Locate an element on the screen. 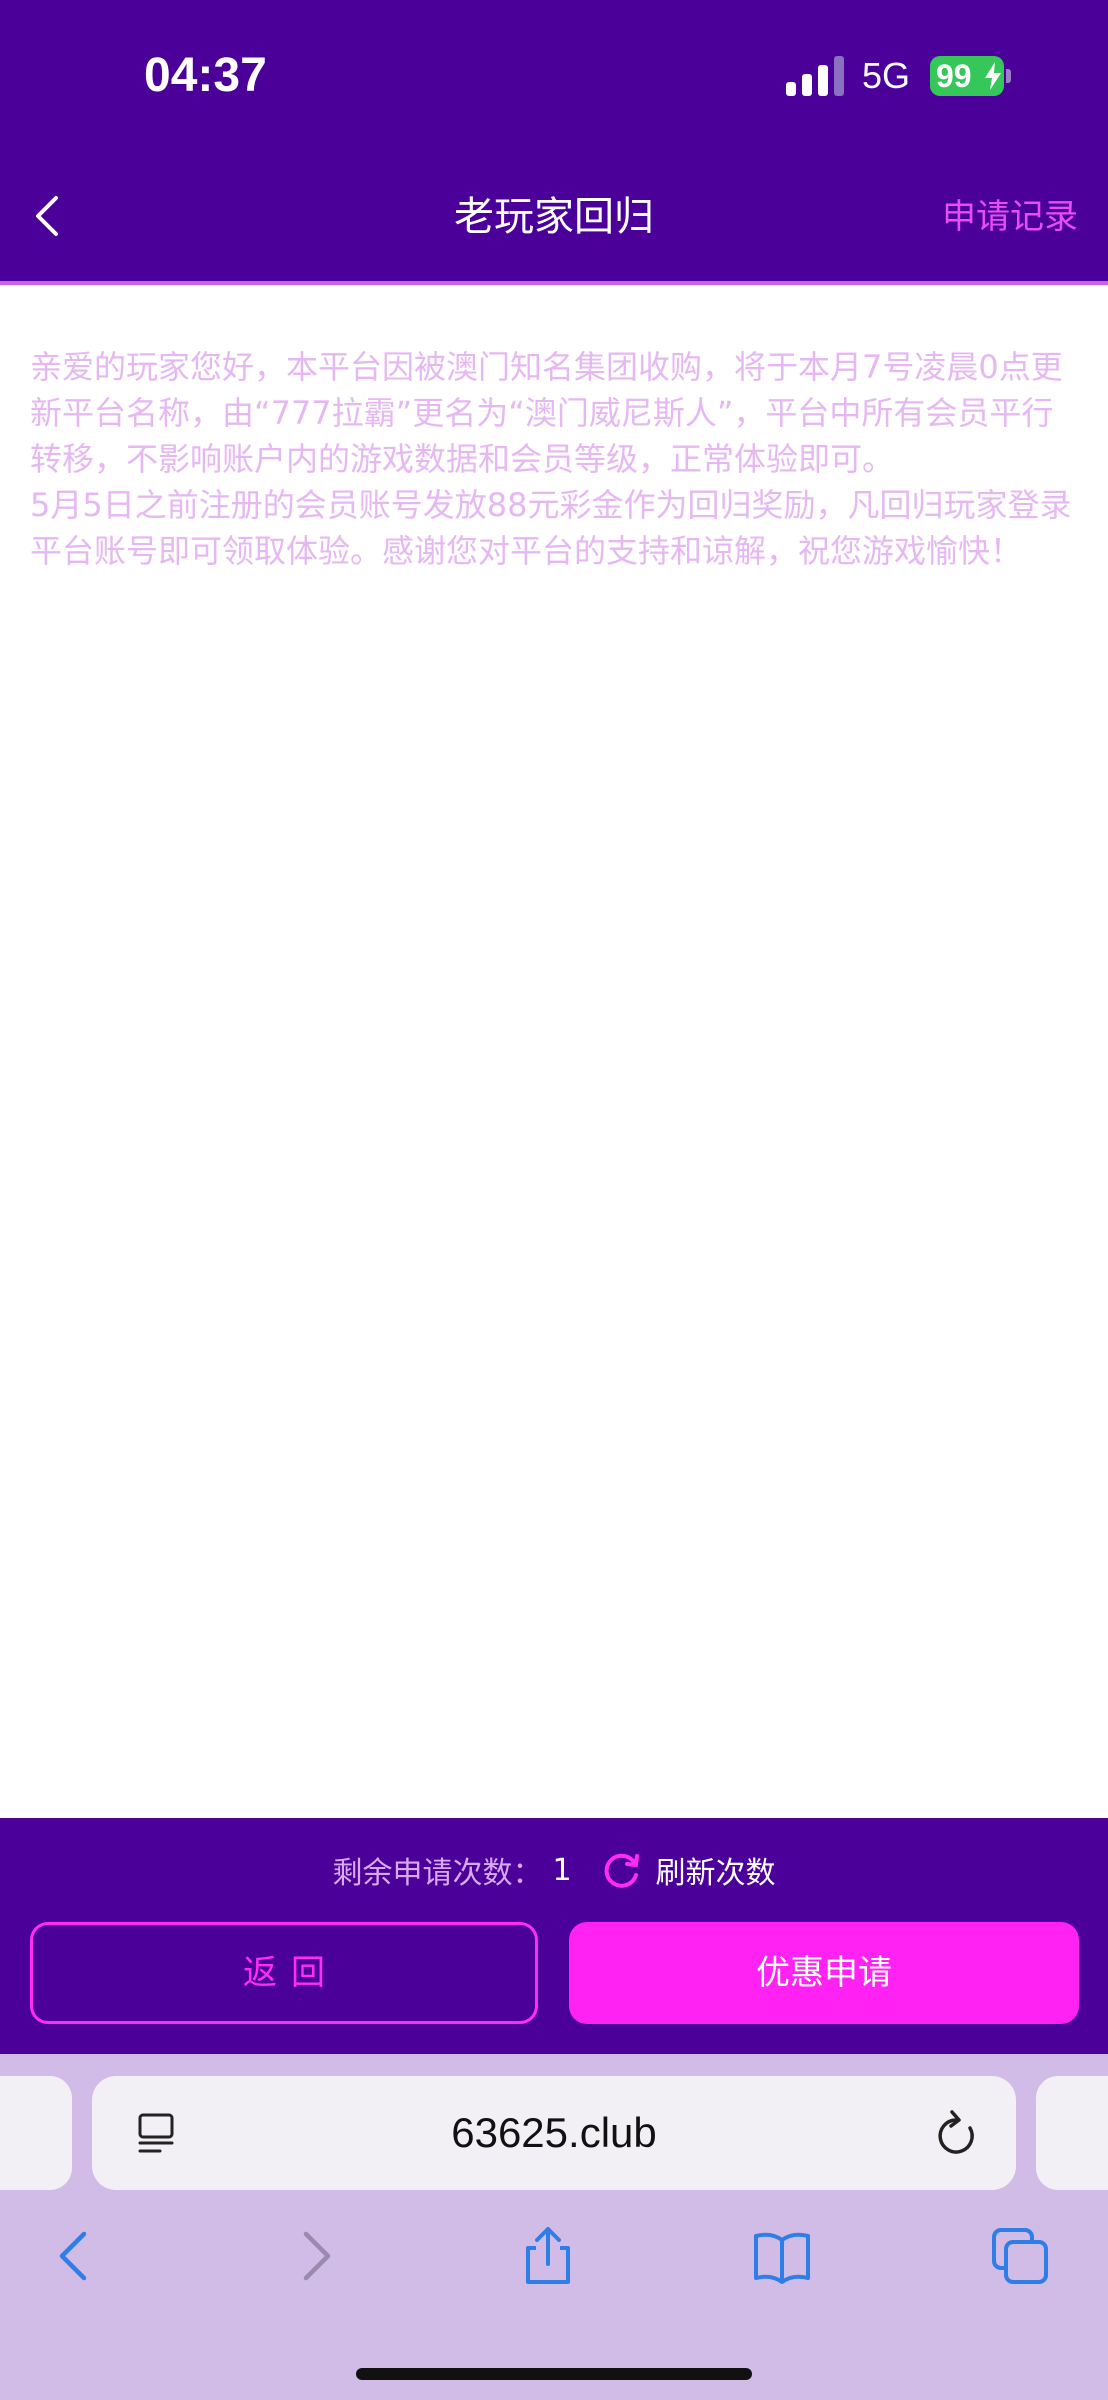 Image resolution: width=1108 pixels, height=2400 pixels. bookmarks-icon is located at coordinates (782, 2256).